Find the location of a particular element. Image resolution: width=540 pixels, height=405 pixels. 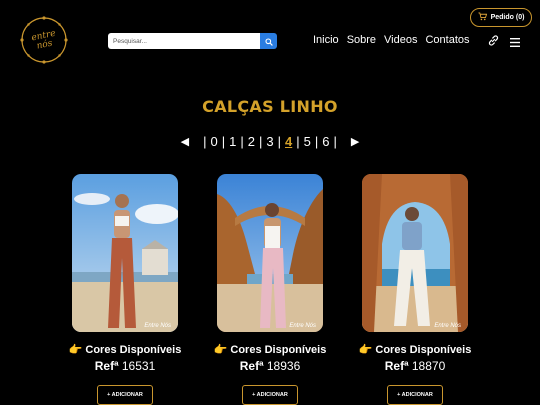

nav-inicio: Inicio is located at coordinates (326, 40).